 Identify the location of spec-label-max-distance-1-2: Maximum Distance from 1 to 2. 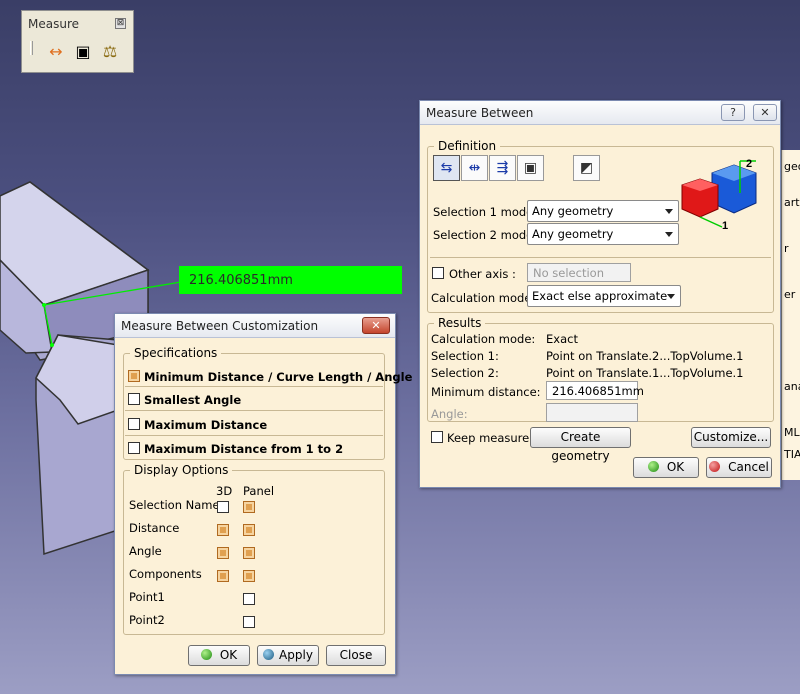
(244, 449).